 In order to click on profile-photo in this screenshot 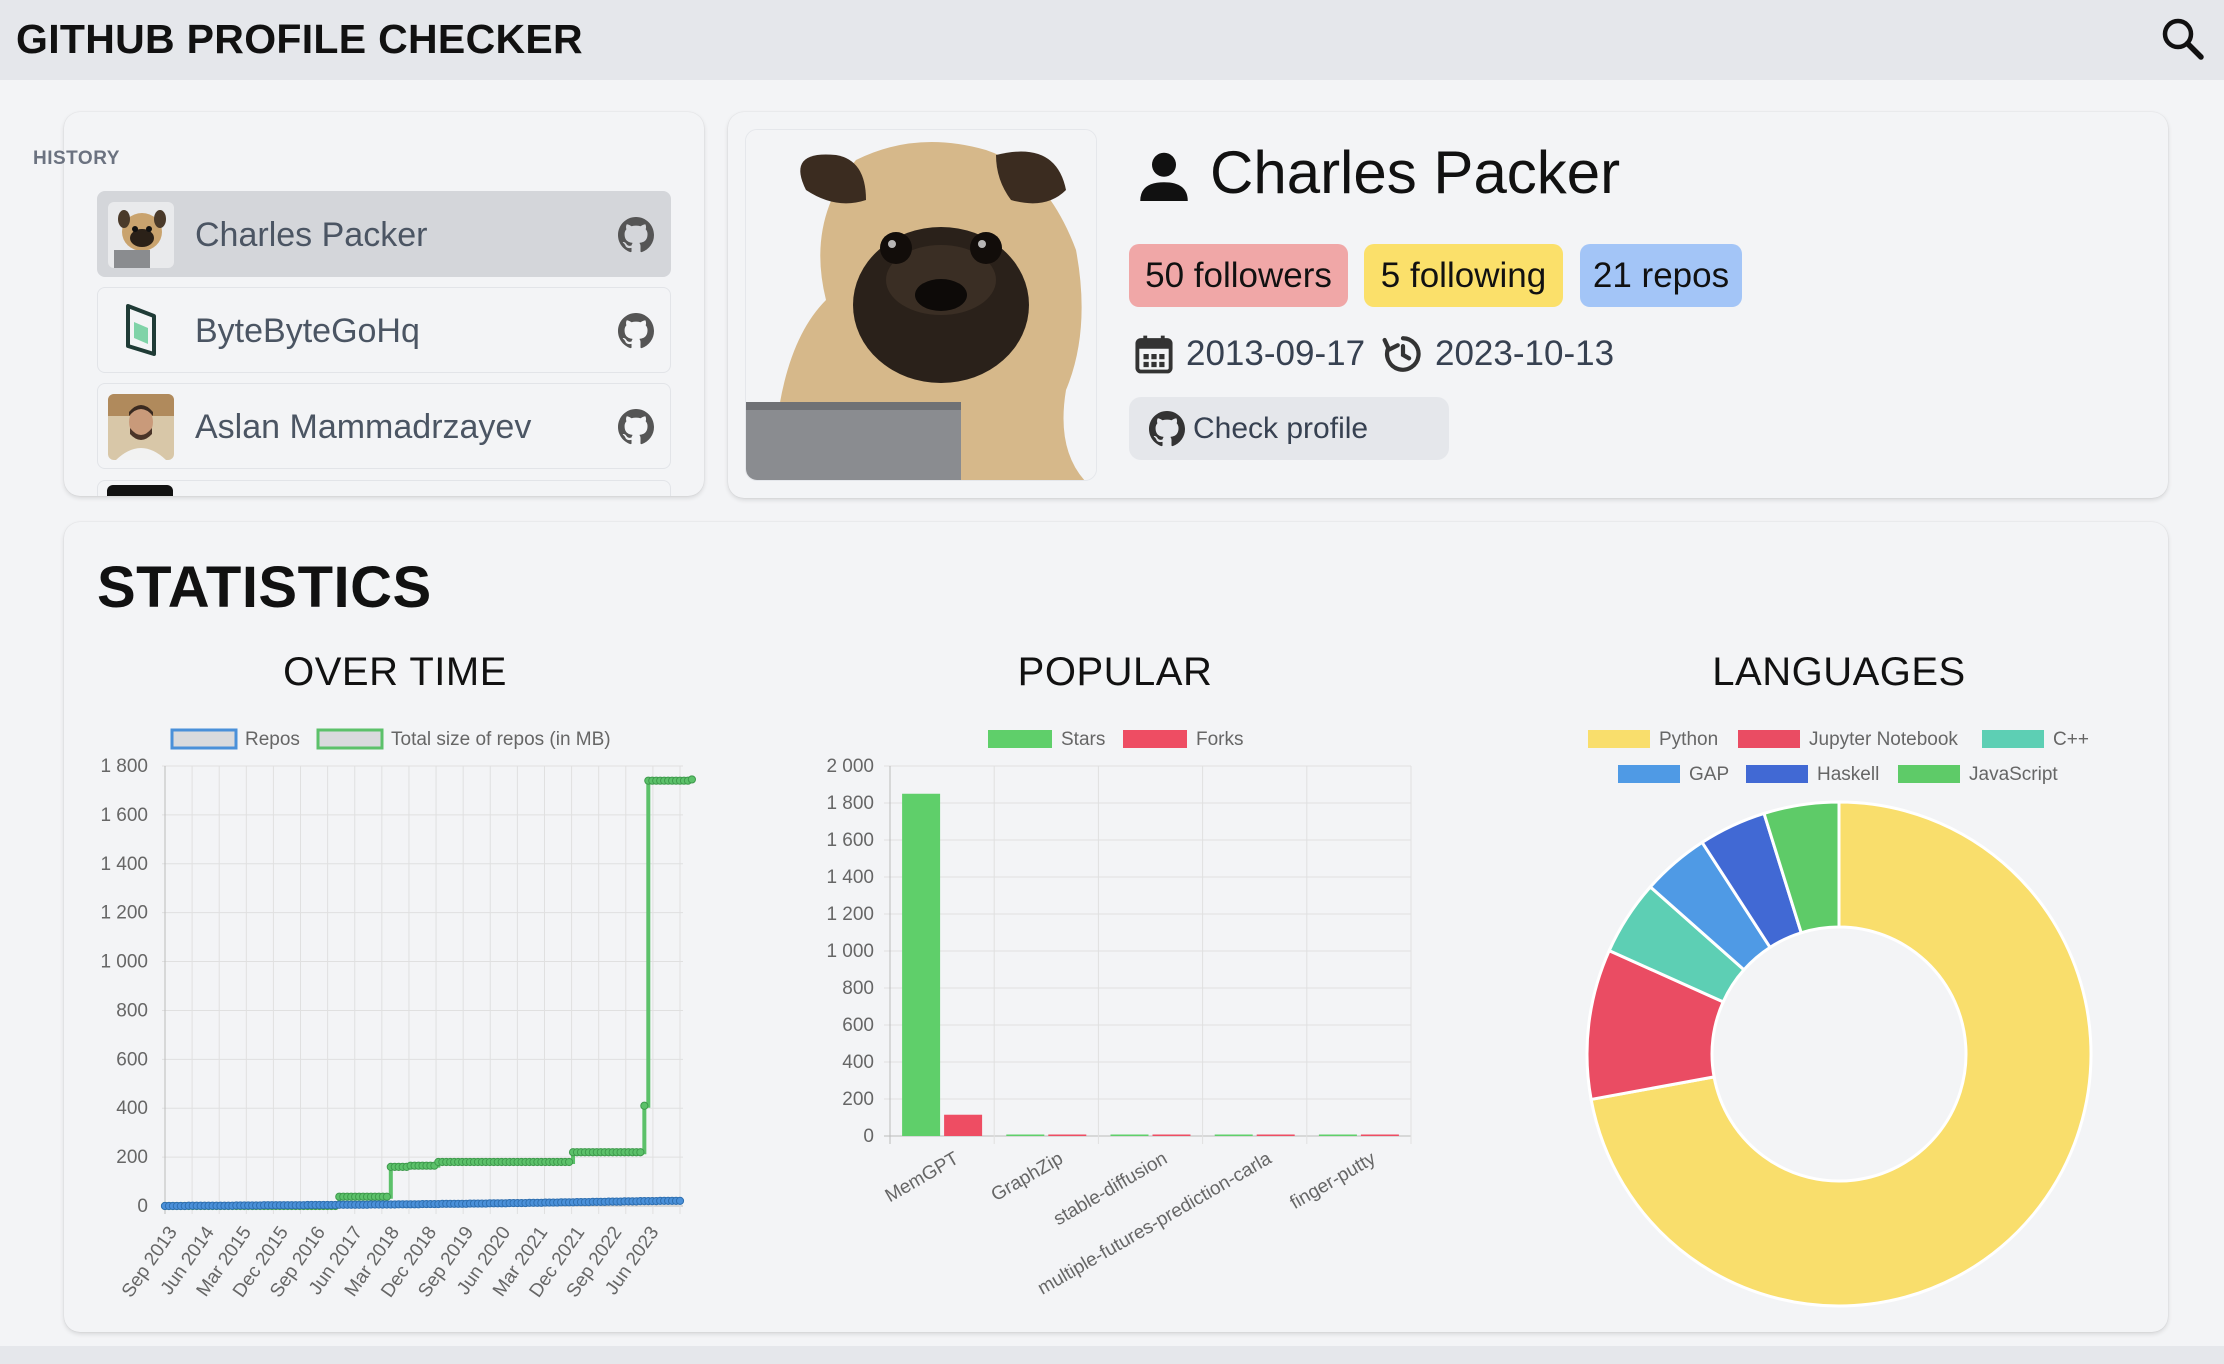, I will do `click(921, 305)`.